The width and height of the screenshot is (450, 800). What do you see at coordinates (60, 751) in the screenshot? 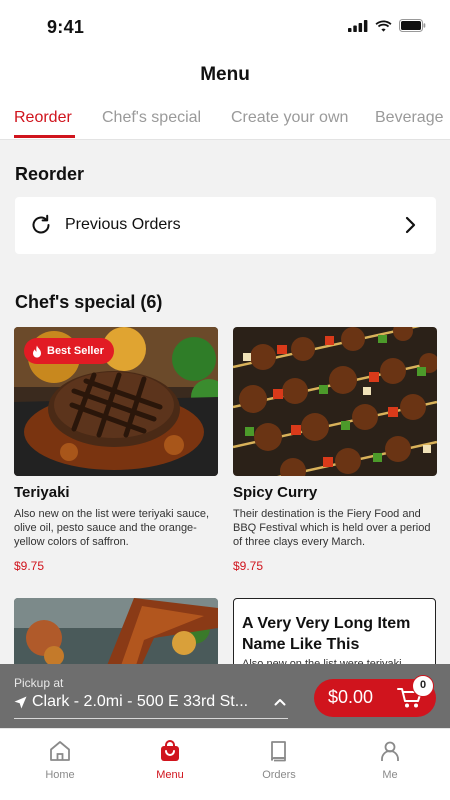
I see `home-icon` at bounding box center [60, 751].